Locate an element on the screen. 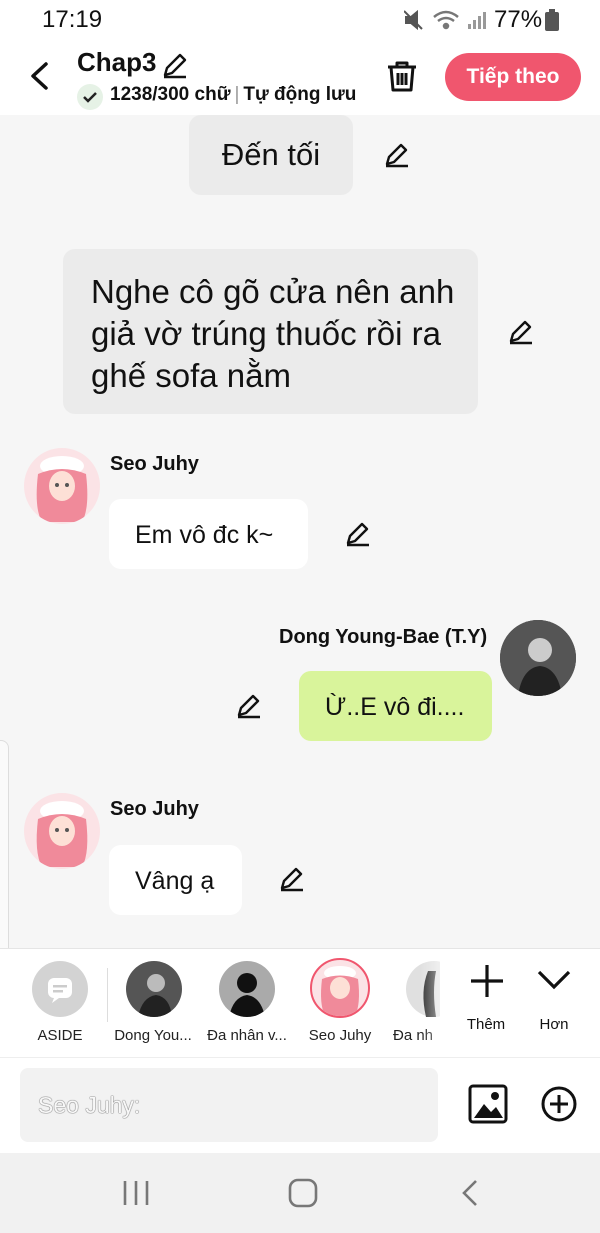 Image resolution: width=600 pixels, height=1233 pixels. plus-icon is located at coordinates (487, 981).